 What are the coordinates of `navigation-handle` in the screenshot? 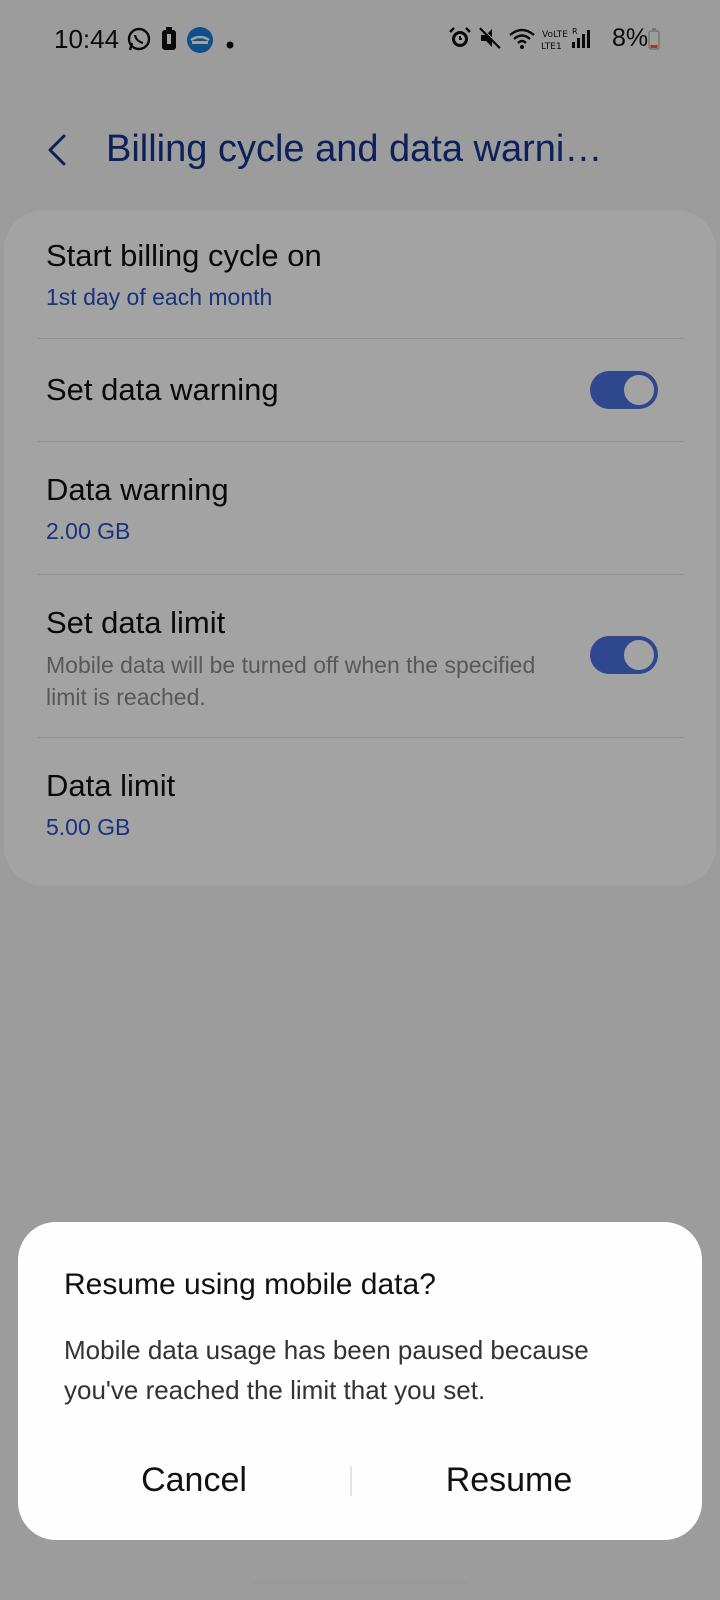 It's located at (360, 1583).